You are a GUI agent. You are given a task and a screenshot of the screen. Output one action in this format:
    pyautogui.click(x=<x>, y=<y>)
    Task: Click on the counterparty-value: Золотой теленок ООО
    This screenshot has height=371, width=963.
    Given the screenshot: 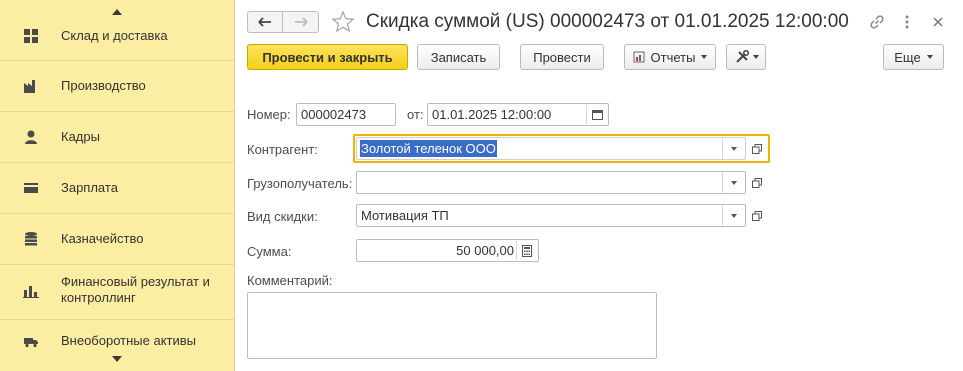 What is the action you would take?
    pyautogui.click(x=428, y=148)
    